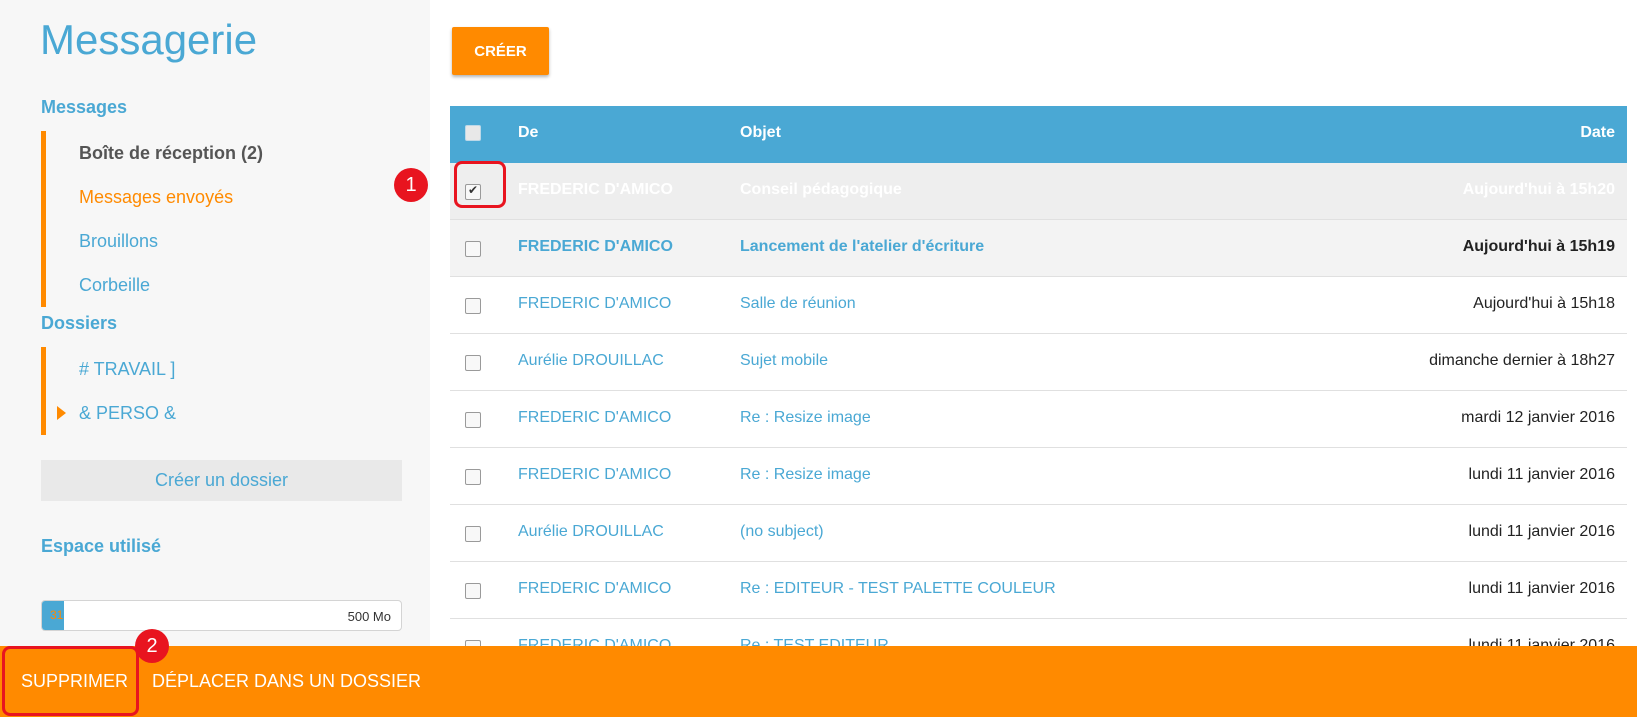 The height and width of the screenshot is (717, 1637). Describe the element at coordinates (473, 133) in the screenshot. I see `select-all-checkbox` at that location.